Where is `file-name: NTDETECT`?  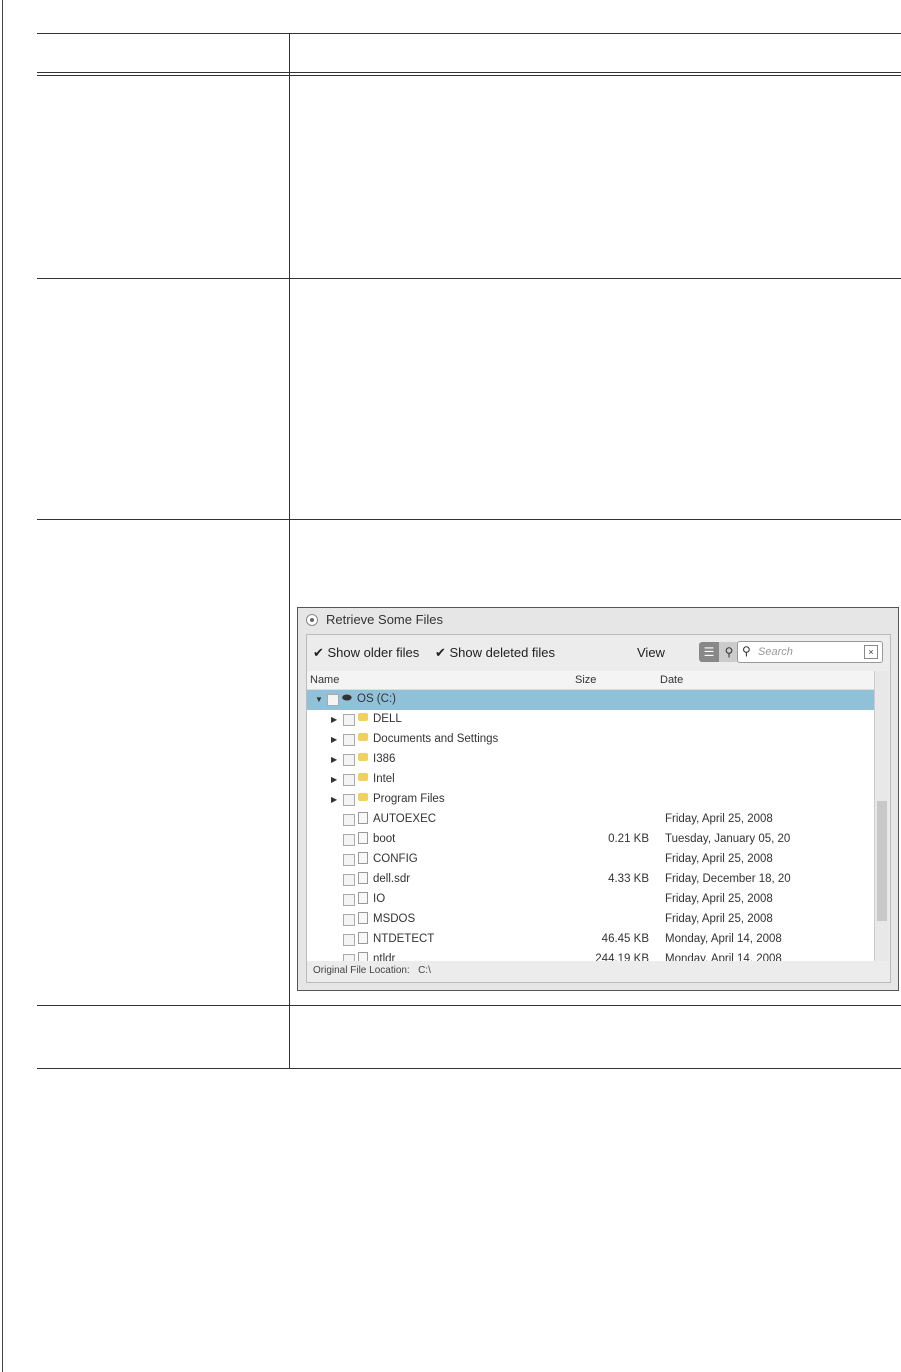
file-name: NTDETECT is located at coordinates (404, 939).